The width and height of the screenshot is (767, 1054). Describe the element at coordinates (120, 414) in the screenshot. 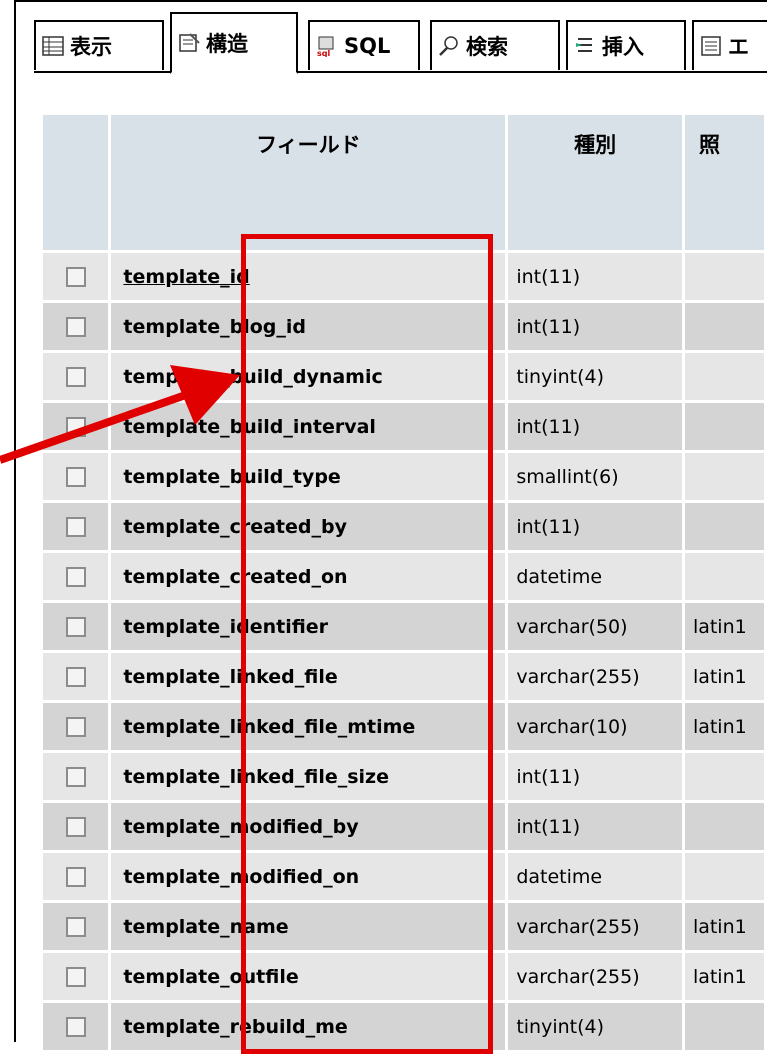

I see `annotation-arrow-icon` at that location.